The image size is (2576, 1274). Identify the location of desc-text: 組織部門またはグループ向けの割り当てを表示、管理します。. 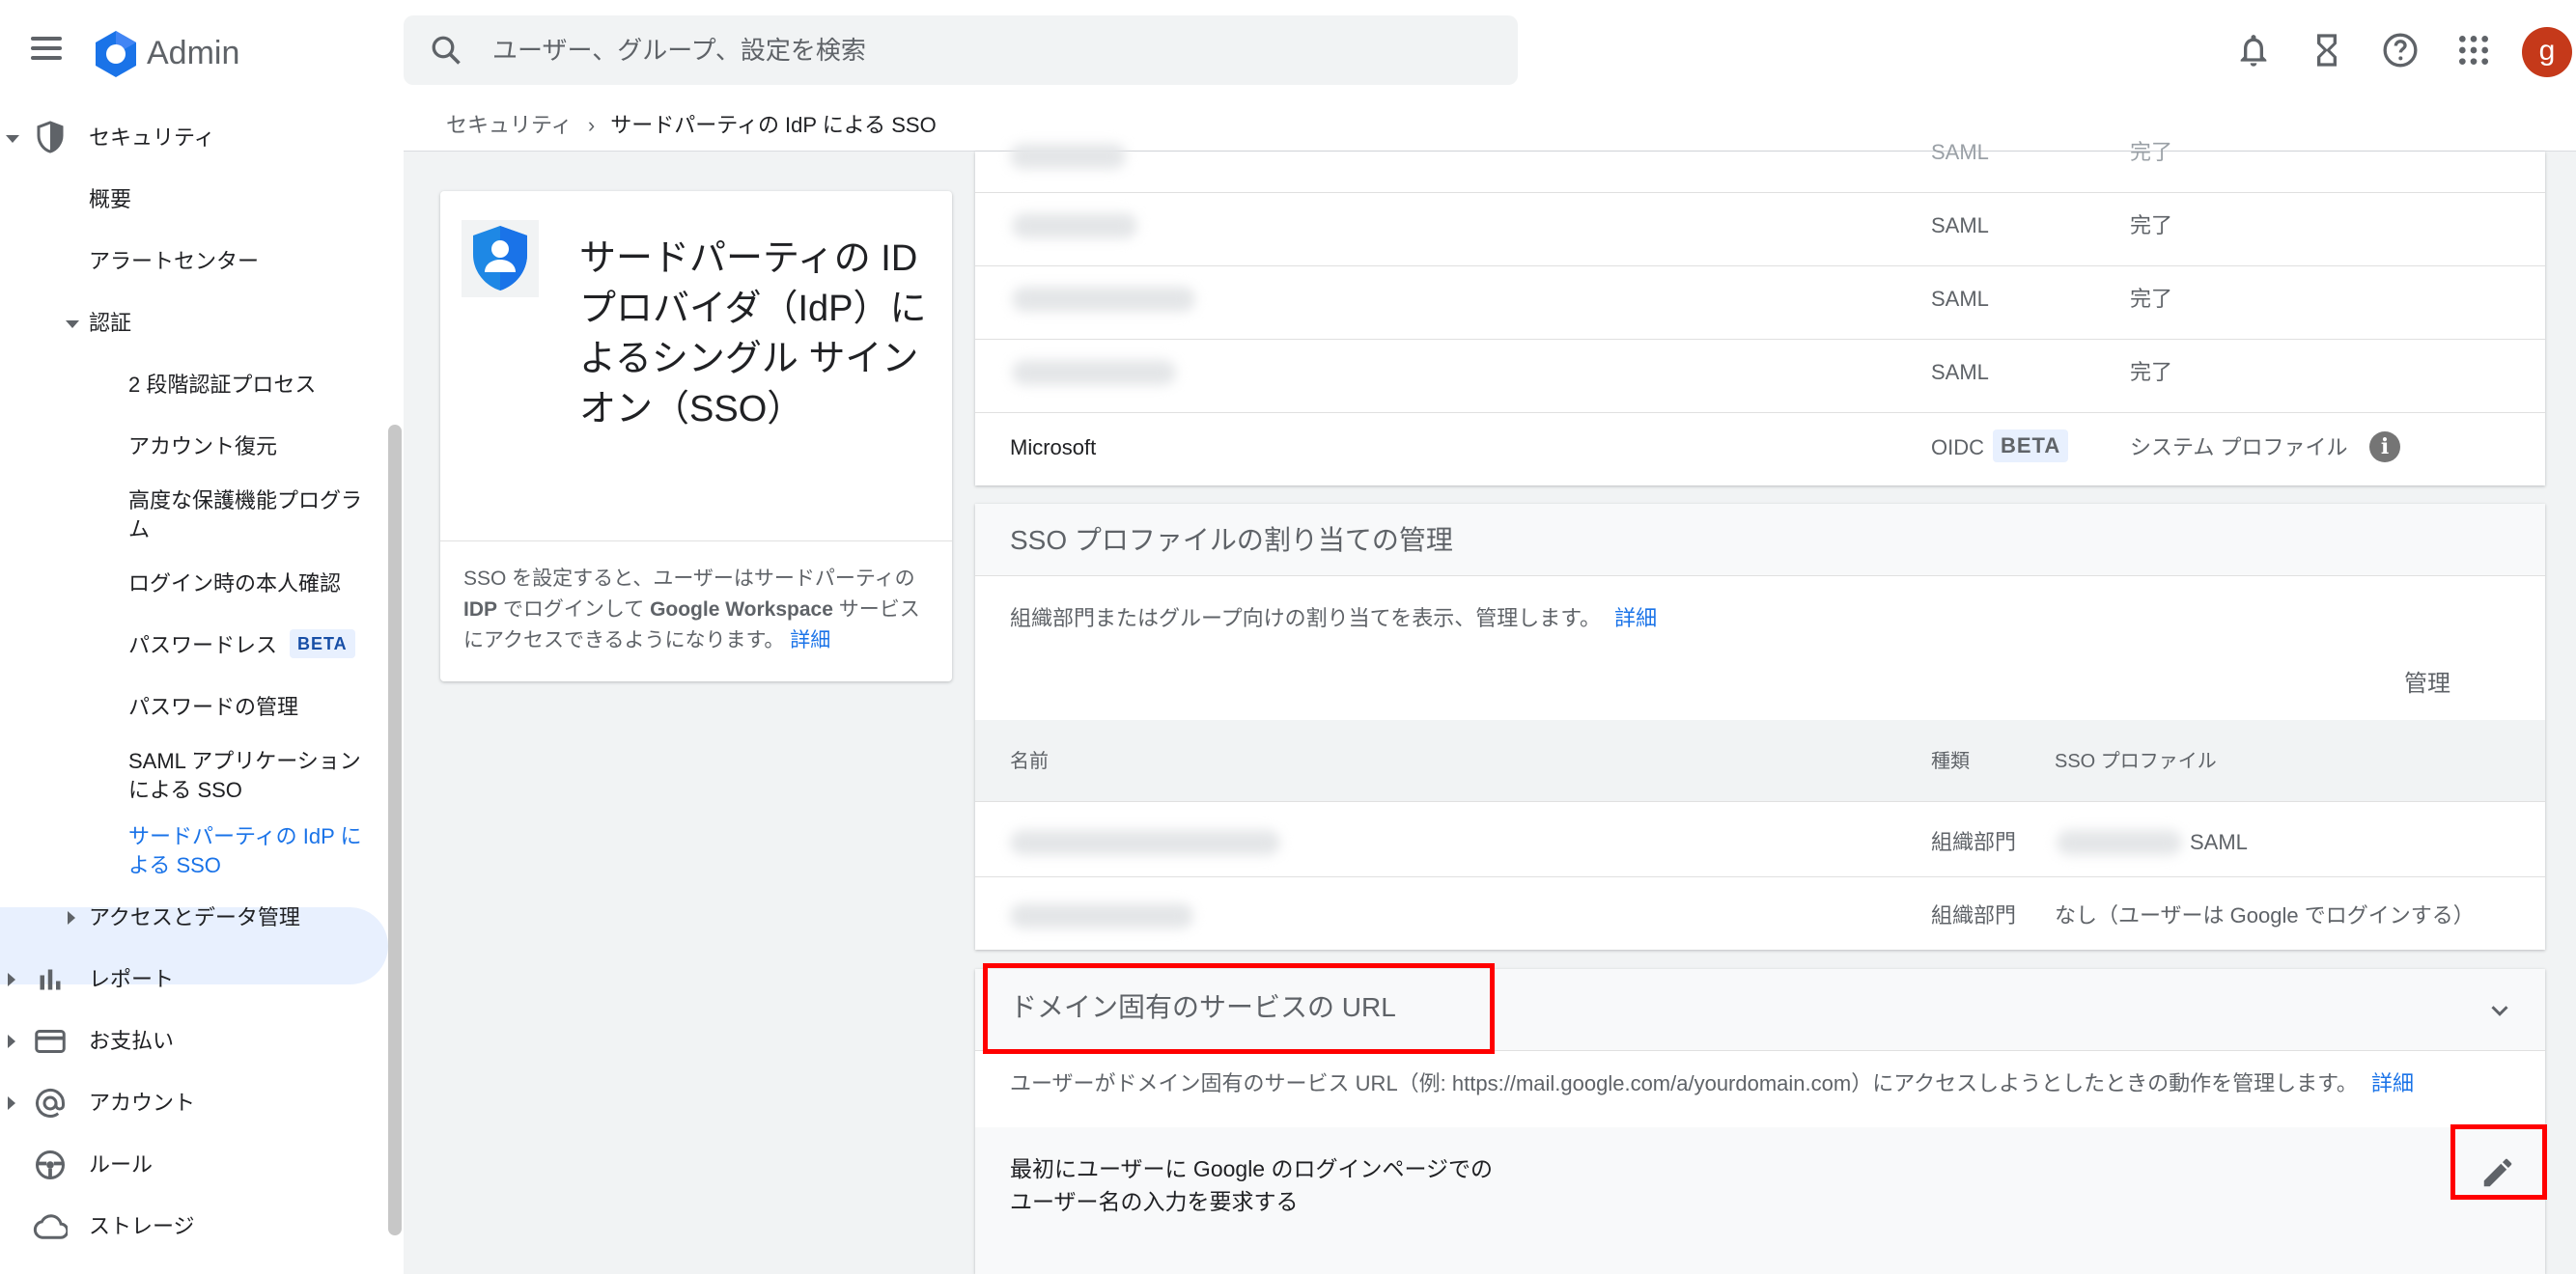
(1306, 618).